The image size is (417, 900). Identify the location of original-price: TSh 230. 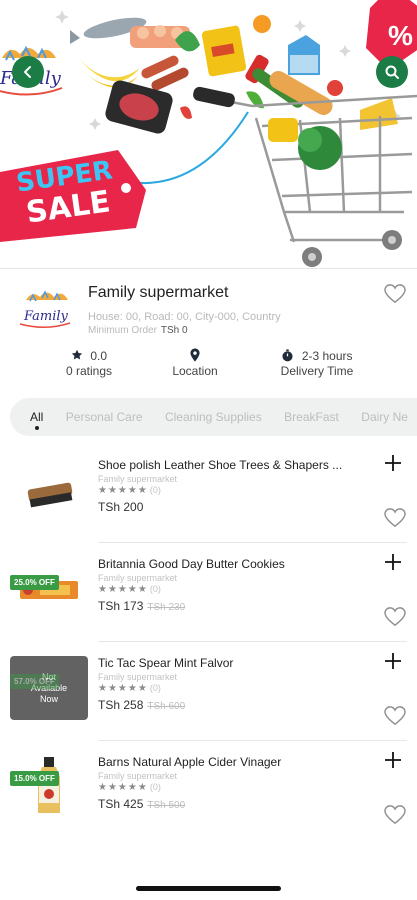
(166, 607).